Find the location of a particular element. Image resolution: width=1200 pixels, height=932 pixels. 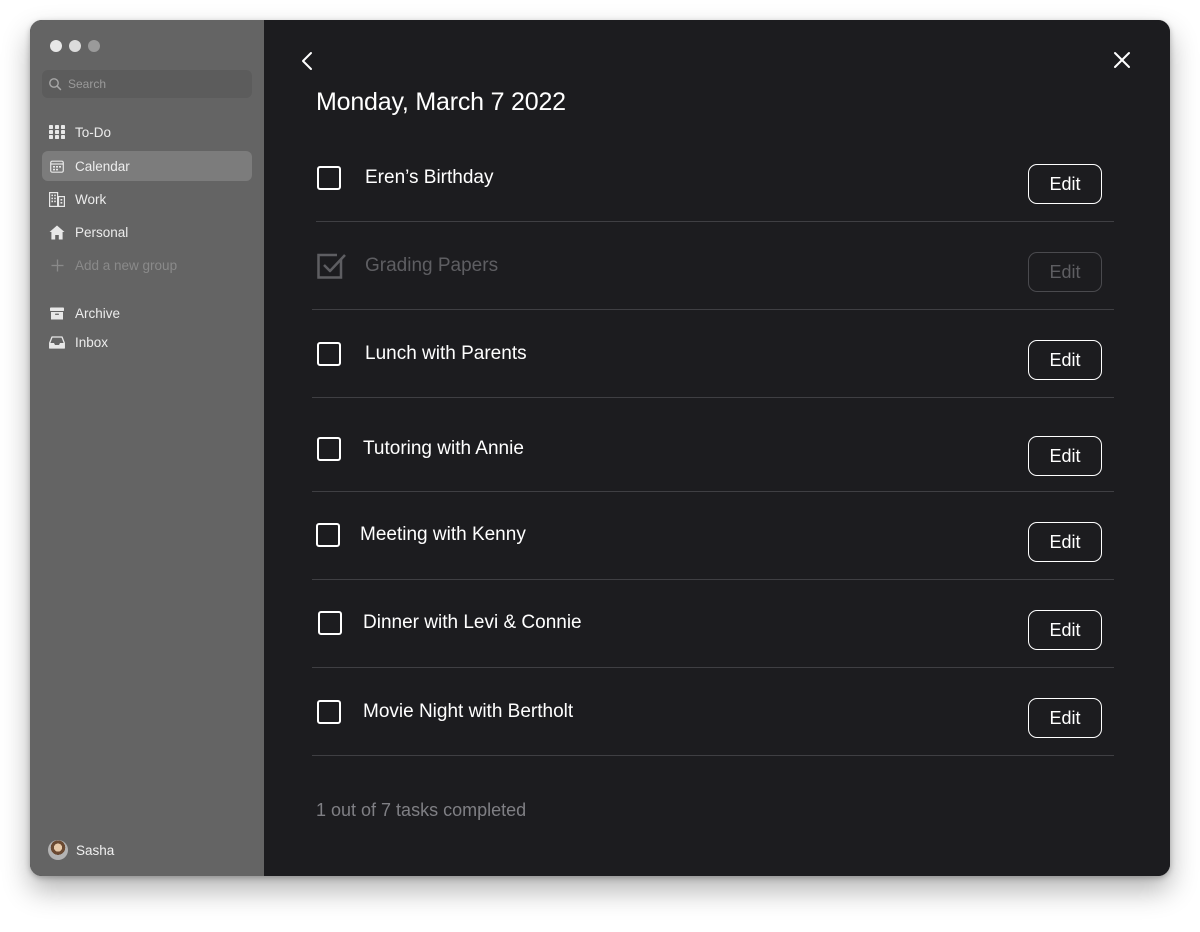

add-group-button: Add a new group is located at coordinates (147, 265).